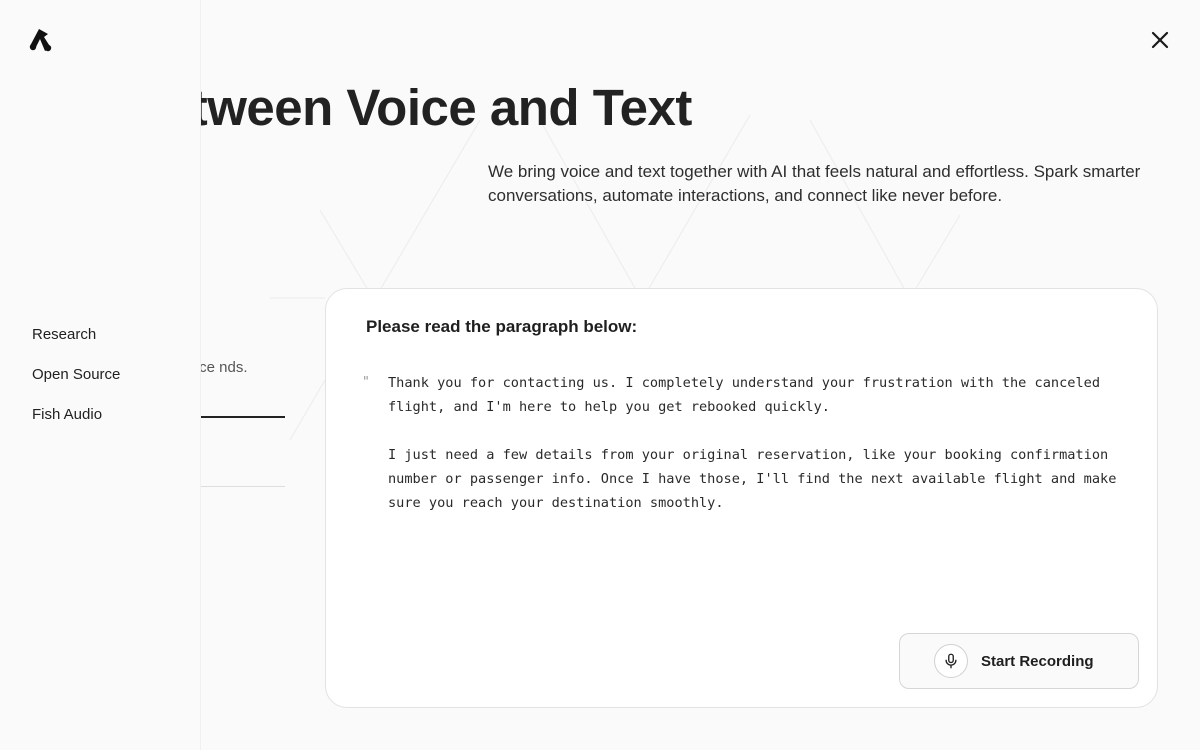 The width and height of the screenshot is (1200, 750). I want to click on sidebar-item-open-source: Open Source, so click(76, 384).